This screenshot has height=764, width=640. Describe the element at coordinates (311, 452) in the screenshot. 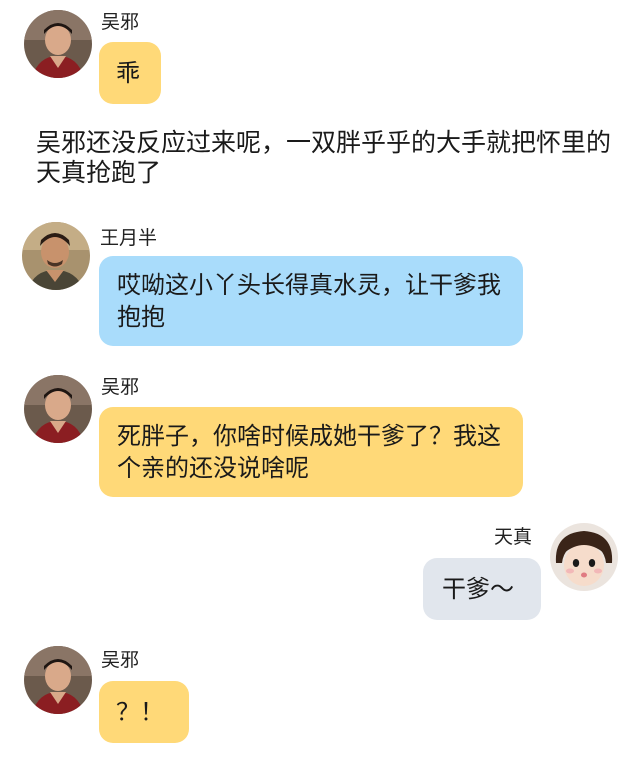

I see `message-bubble: 死胖子，你啥时候成她干爹了？我这个亲的还没说啥呢` at that location.